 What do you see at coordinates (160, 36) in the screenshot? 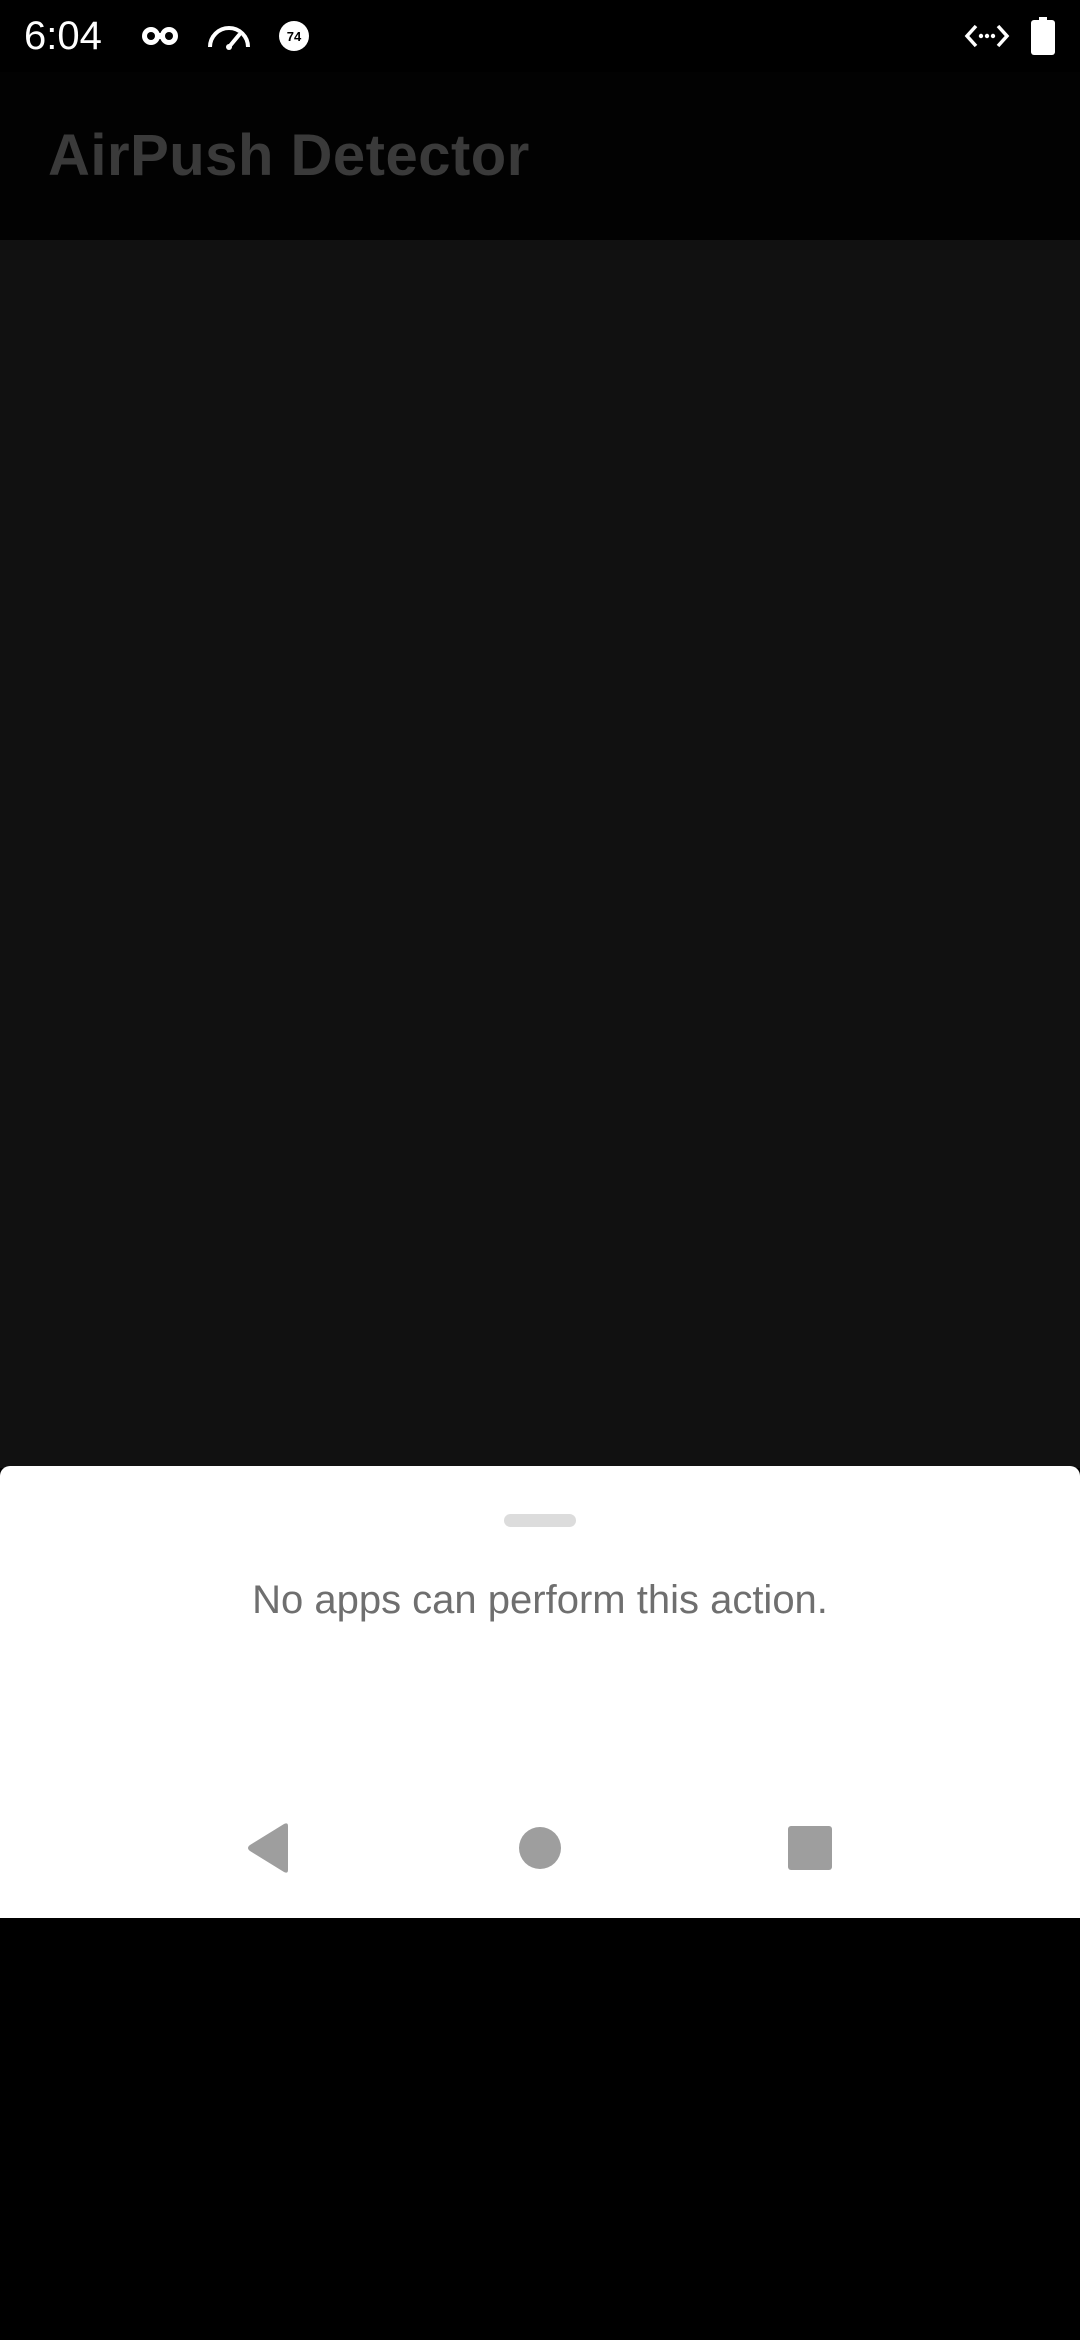
I see `incognito-icon` at bounding box center [160, 36].